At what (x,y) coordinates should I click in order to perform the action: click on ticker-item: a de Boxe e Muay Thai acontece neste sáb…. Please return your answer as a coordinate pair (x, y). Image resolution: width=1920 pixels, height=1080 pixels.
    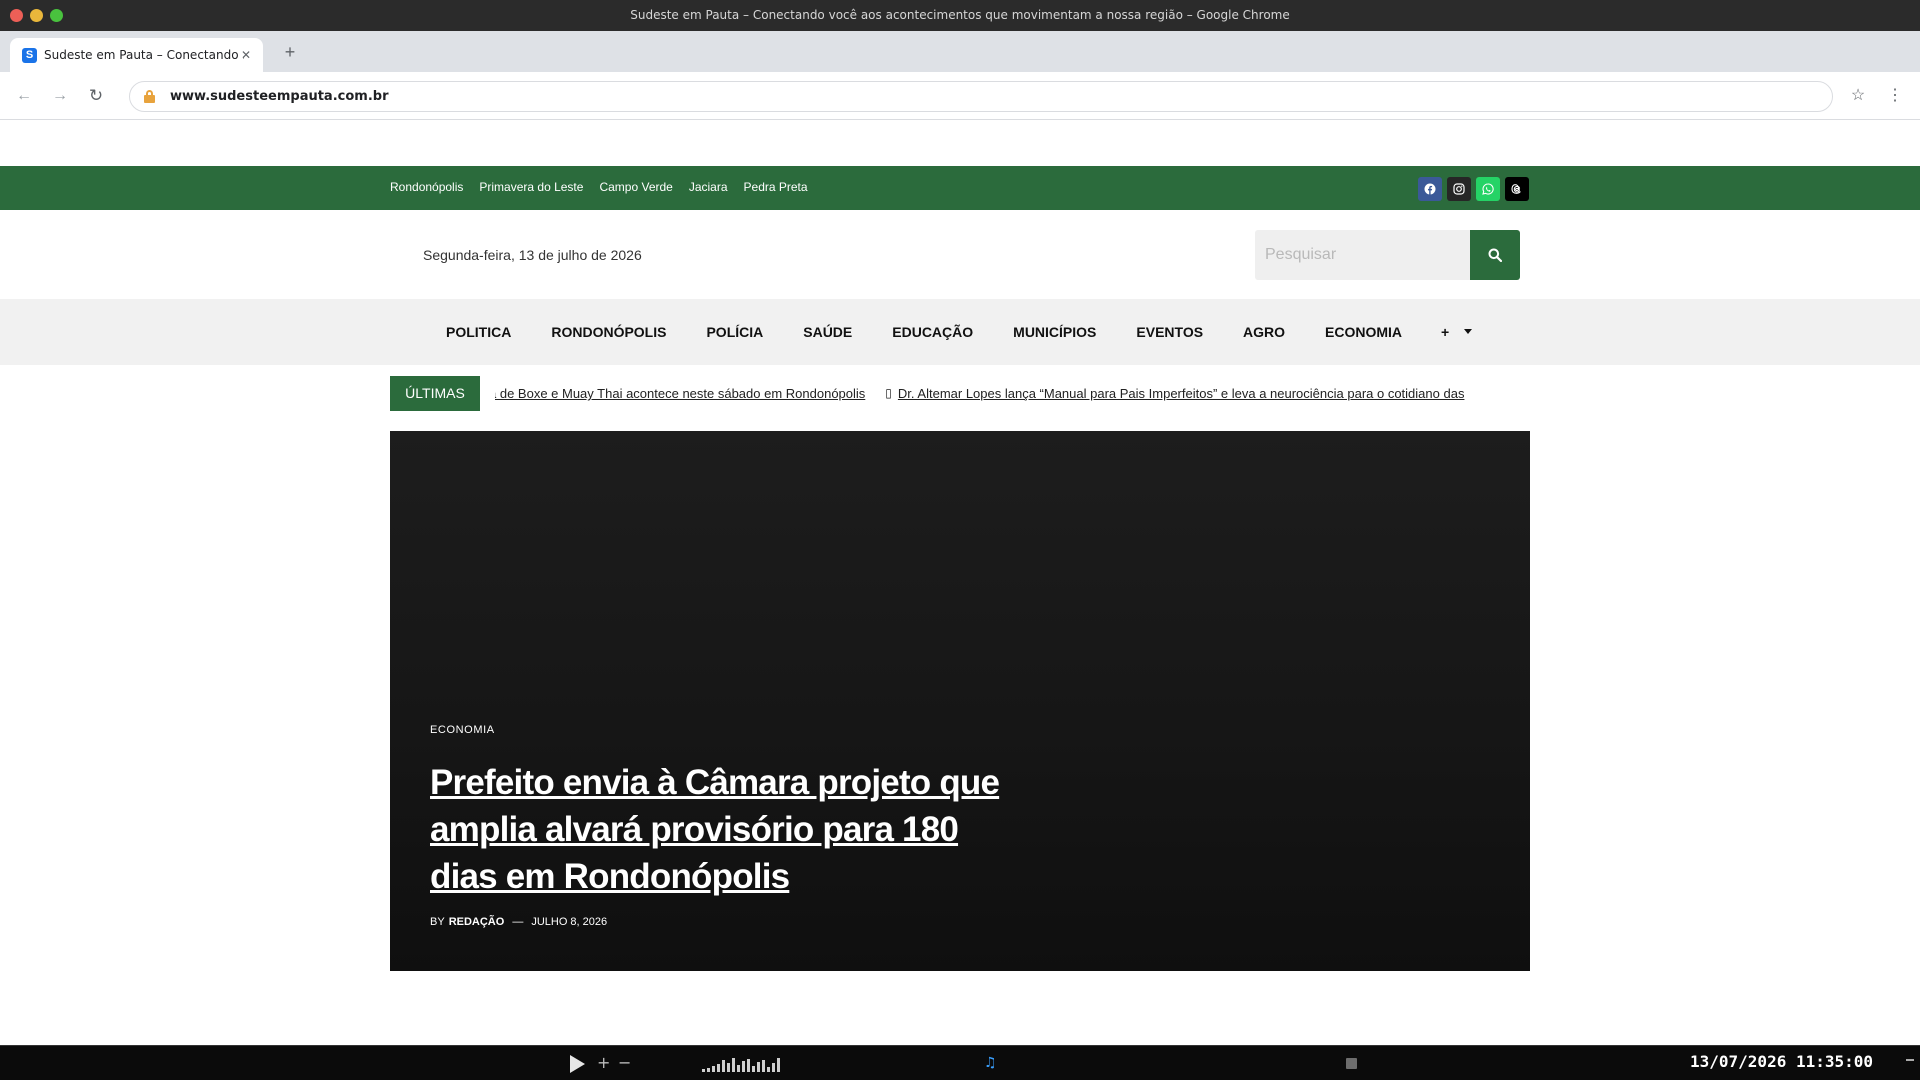
    Looking at the image, I should click on (680, 393).